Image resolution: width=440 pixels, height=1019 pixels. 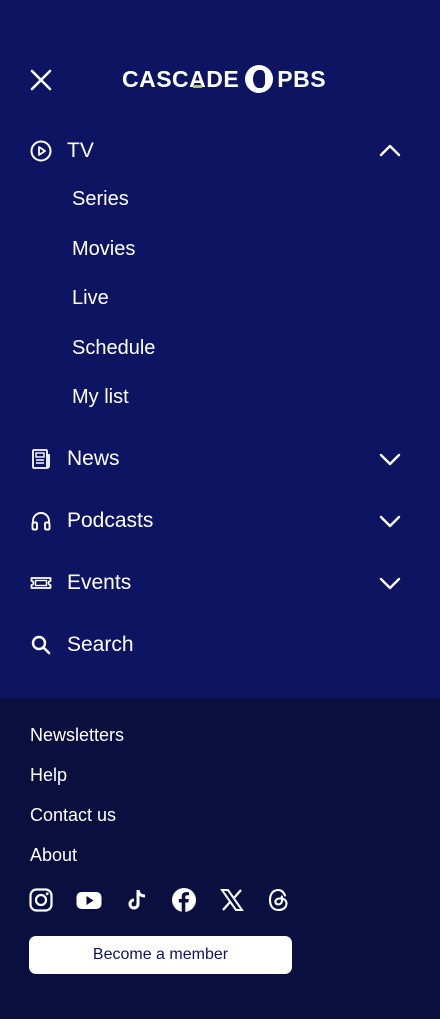 I want to click on facebook-icon, so click(x=184, y=900).